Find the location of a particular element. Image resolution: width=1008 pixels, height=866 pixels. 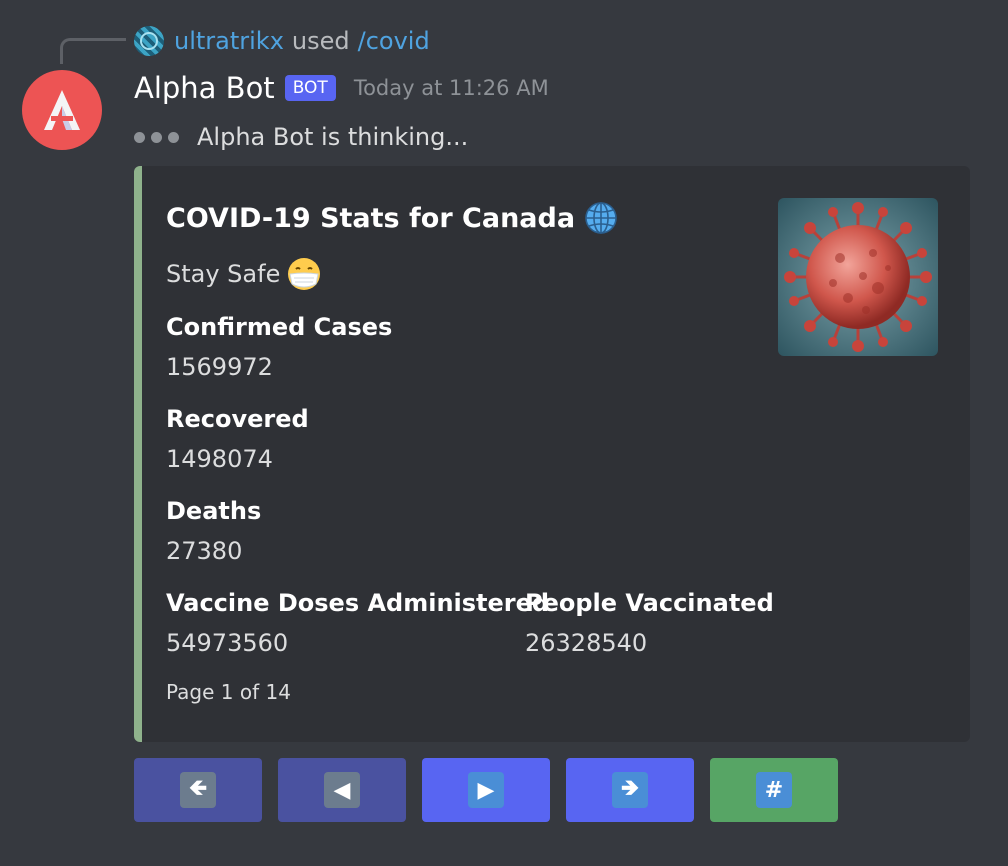

message-timestamp: Today at 11:26 AM is located at coordinates (451, 88).